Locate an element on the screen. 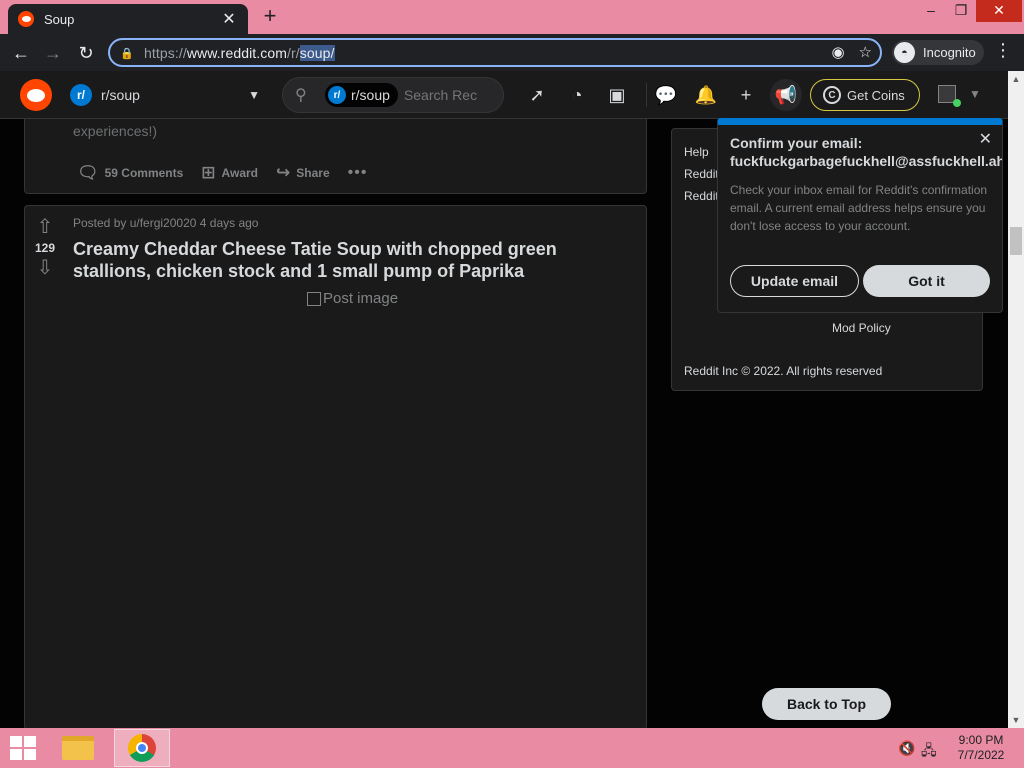 Image resolution: width=1024 pixels, height=768 pixels. chrome-menu-icon: ⋮ is located at coordinates (1003, 50).